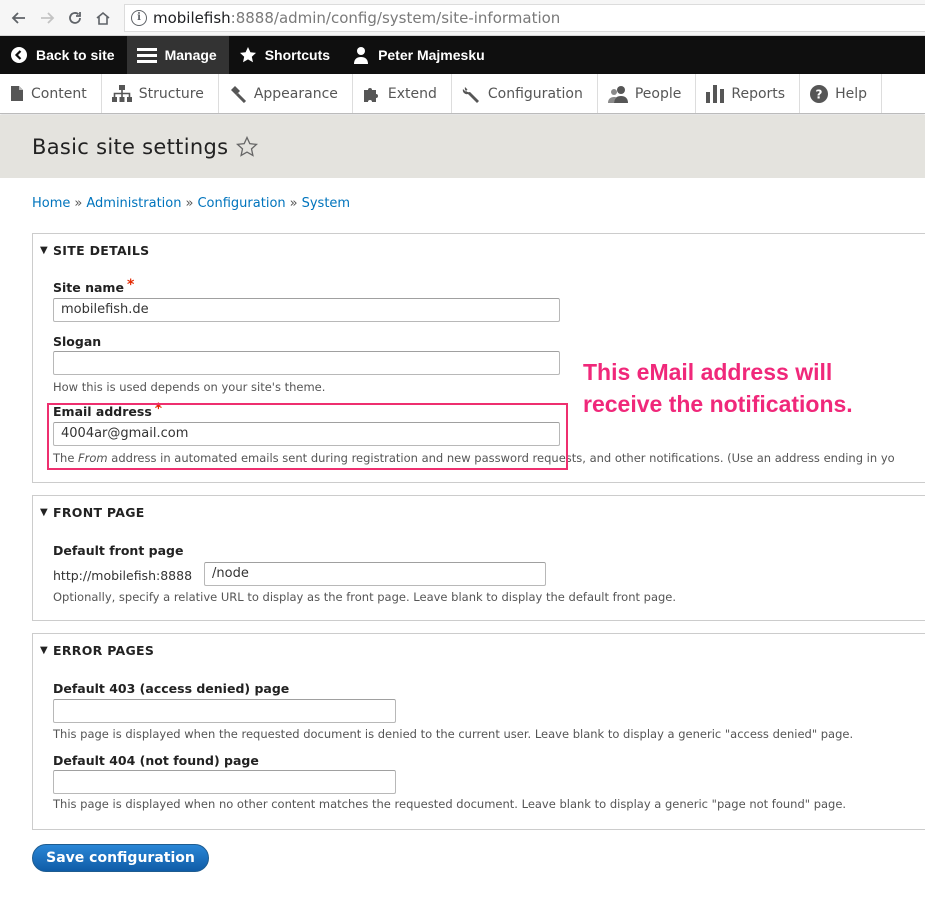 The width and height of the screenshot is (925, 920). Describe the element at coordinates (658, 93) in the screenshot. I see `tray-item-label: People` at that location.